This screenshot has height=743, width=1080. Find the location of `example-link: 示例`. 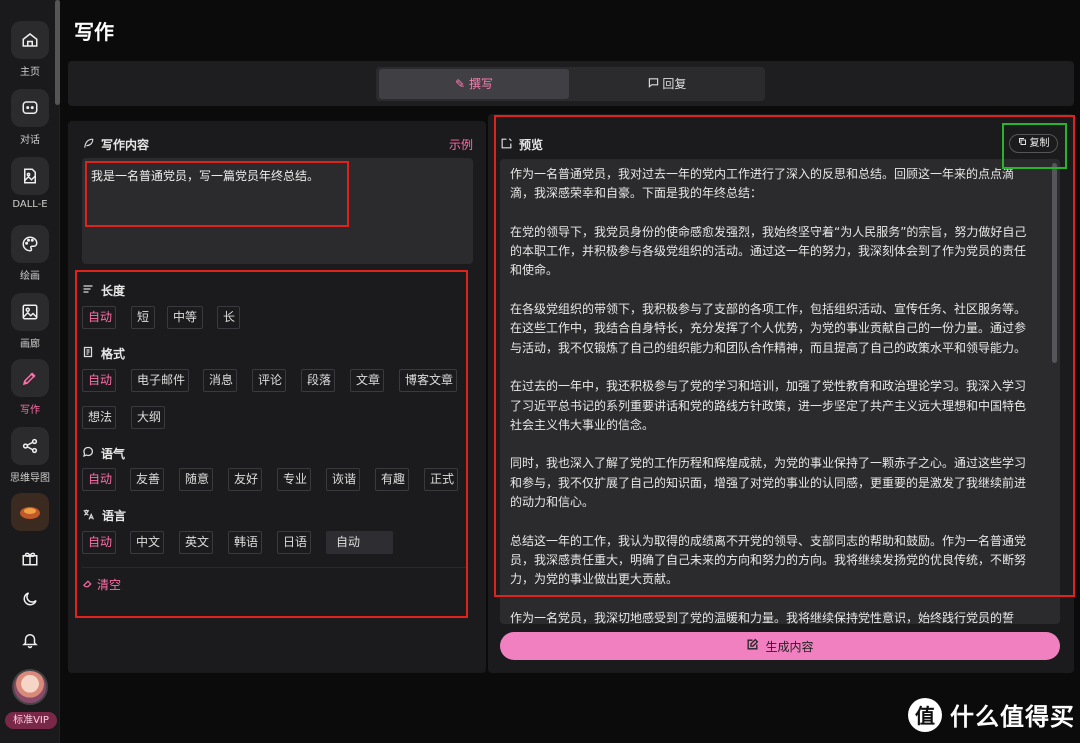

example-link: 示例 is located at coordinates (461, 144).